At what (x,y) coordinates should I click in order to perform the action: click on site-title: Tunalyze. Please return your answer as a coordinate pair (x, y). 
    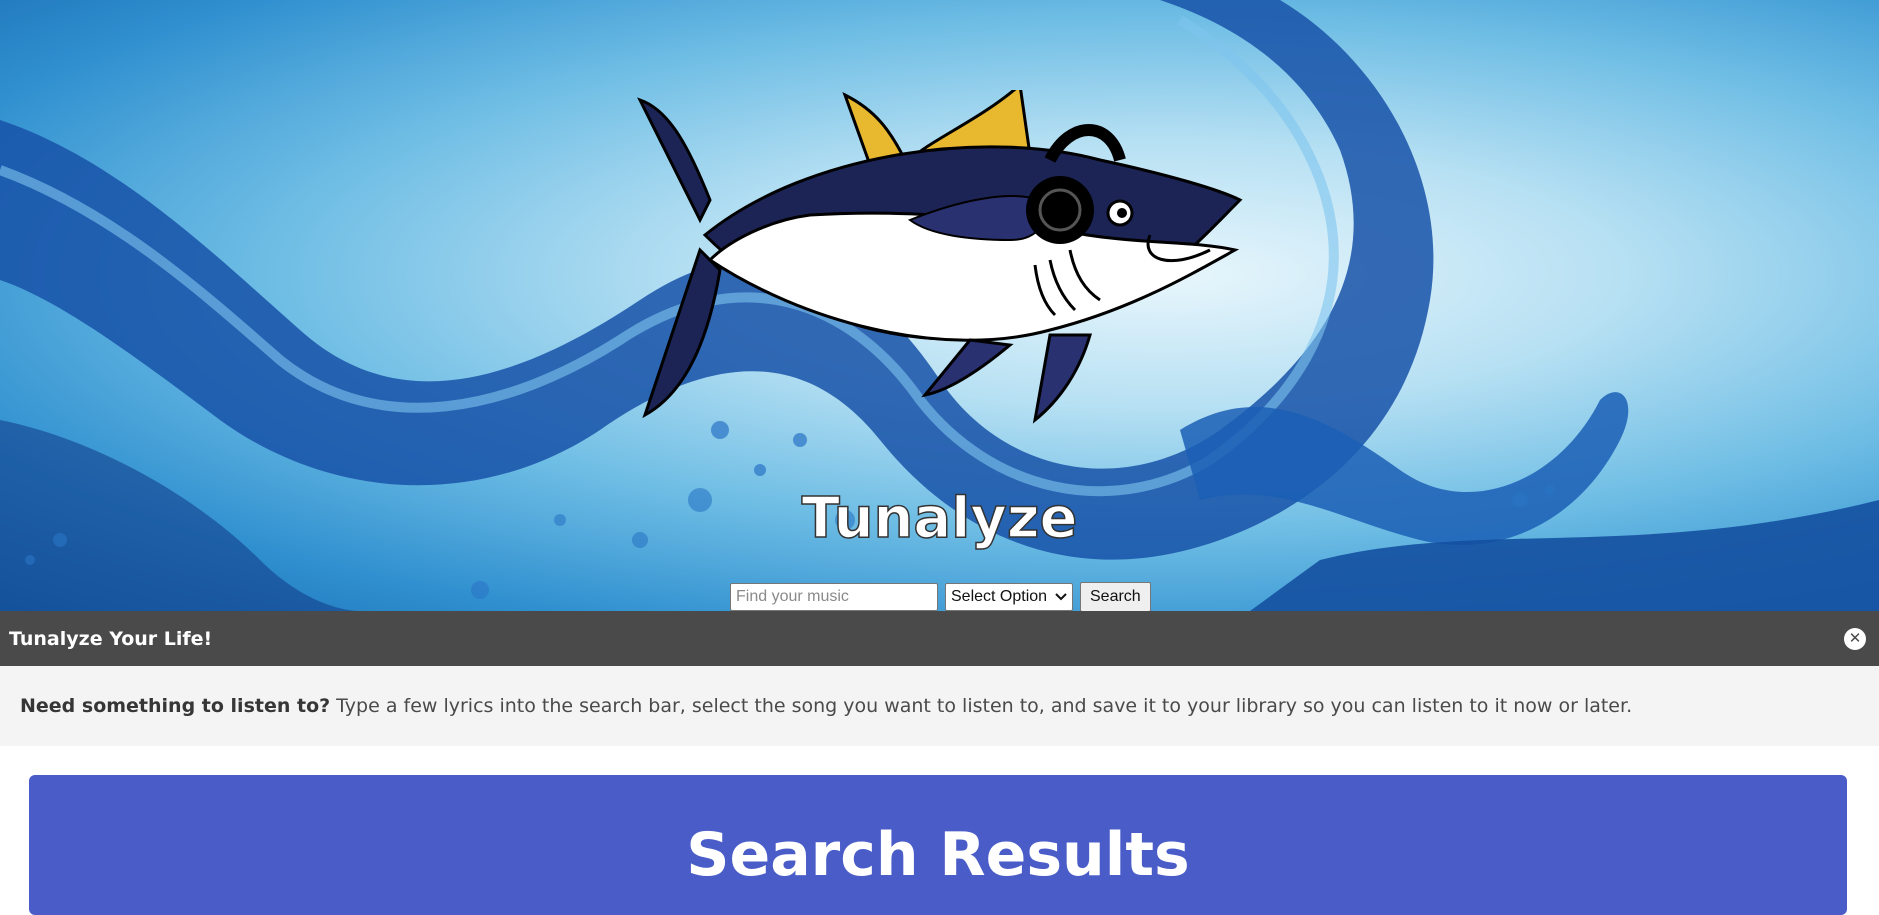
    Looking at the image, I should click on (939, 518).